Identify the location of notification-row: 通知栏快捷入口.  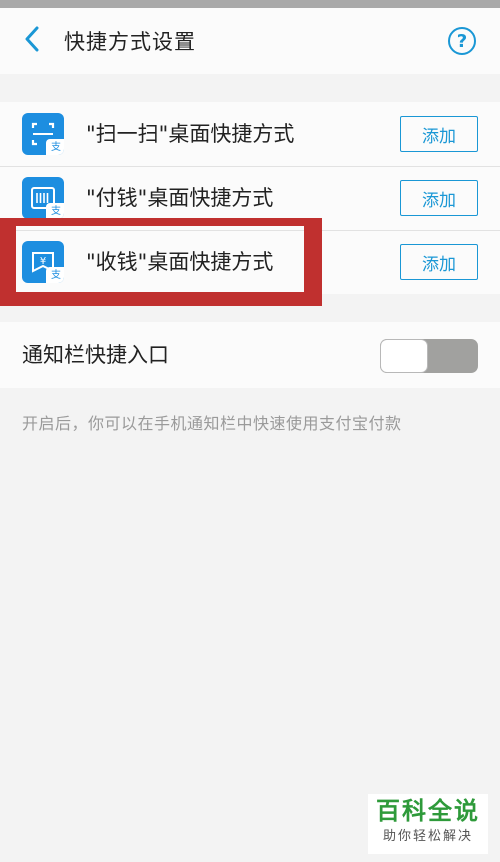
(250, 355).